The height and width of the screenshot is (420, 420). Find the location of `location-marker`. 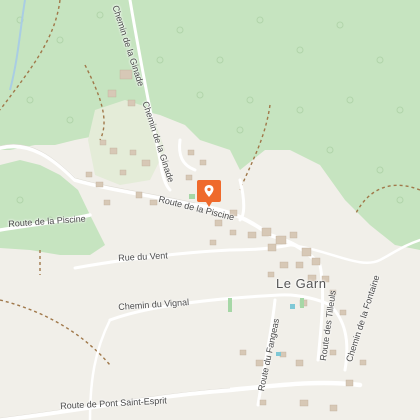

location-marker is located at coordinates (209, 194).